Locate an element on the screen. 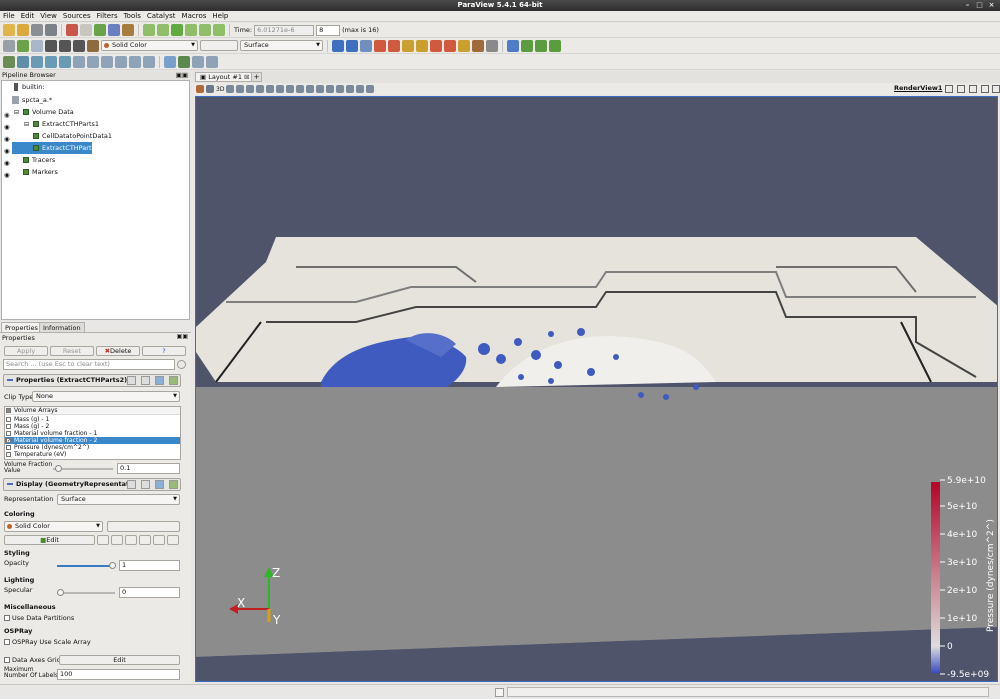 The width and height of the screenshot is (1000, 699). calculator-filter-icon is located at coordinates (9, 61).